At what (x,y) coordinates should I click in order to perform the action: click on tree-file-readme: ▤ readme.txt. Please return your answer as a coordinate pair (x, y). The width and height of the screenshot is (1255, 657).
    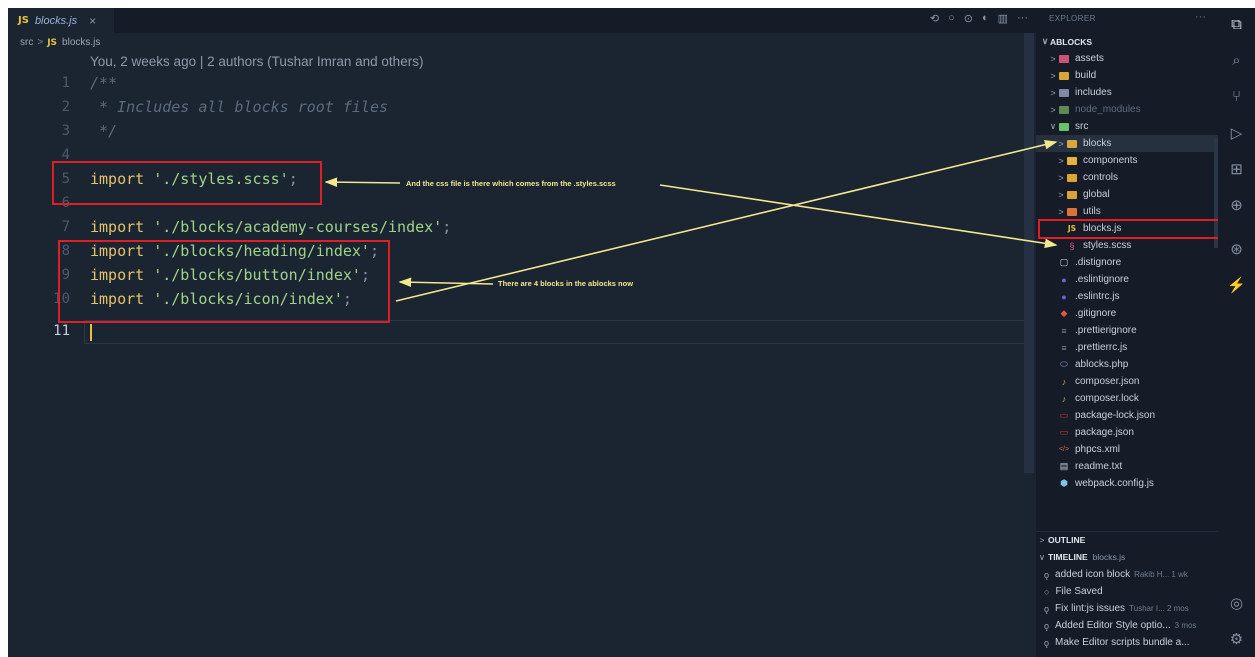
    Looking at the image, I should click on (1090, 466).